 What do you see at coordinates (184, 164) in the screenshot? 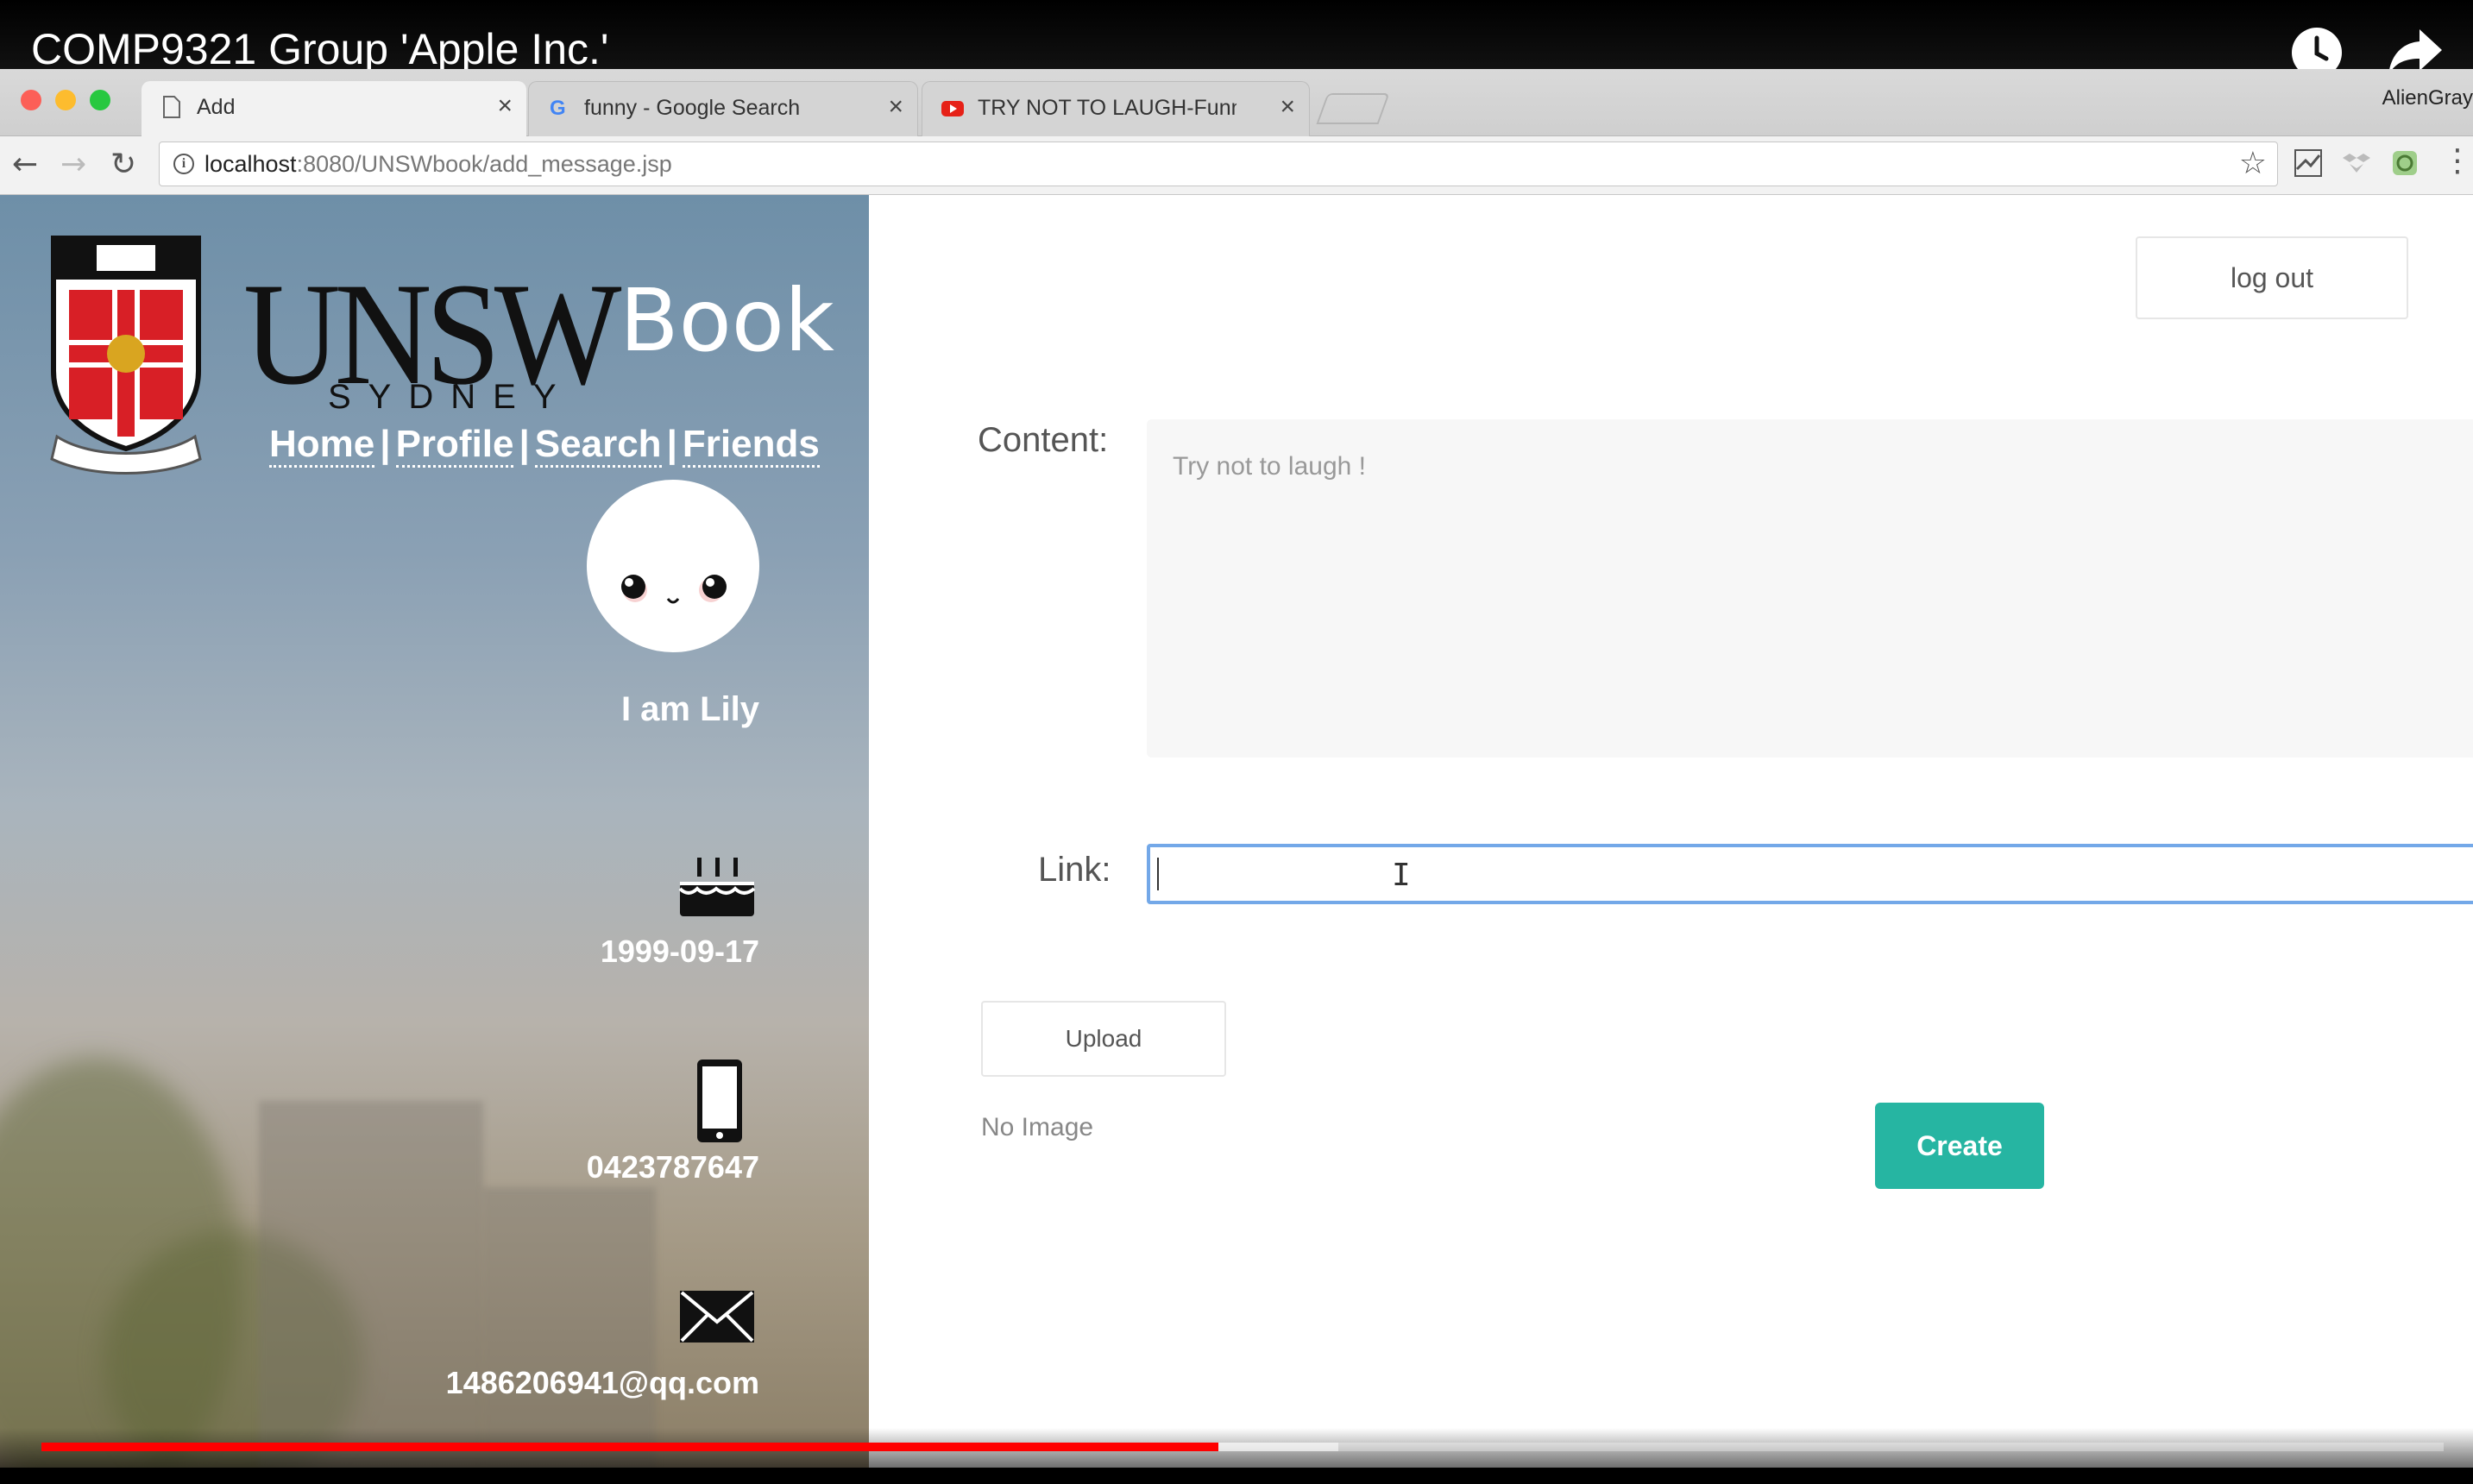
I see `info-icon: i` at bounding box center [184, 164].